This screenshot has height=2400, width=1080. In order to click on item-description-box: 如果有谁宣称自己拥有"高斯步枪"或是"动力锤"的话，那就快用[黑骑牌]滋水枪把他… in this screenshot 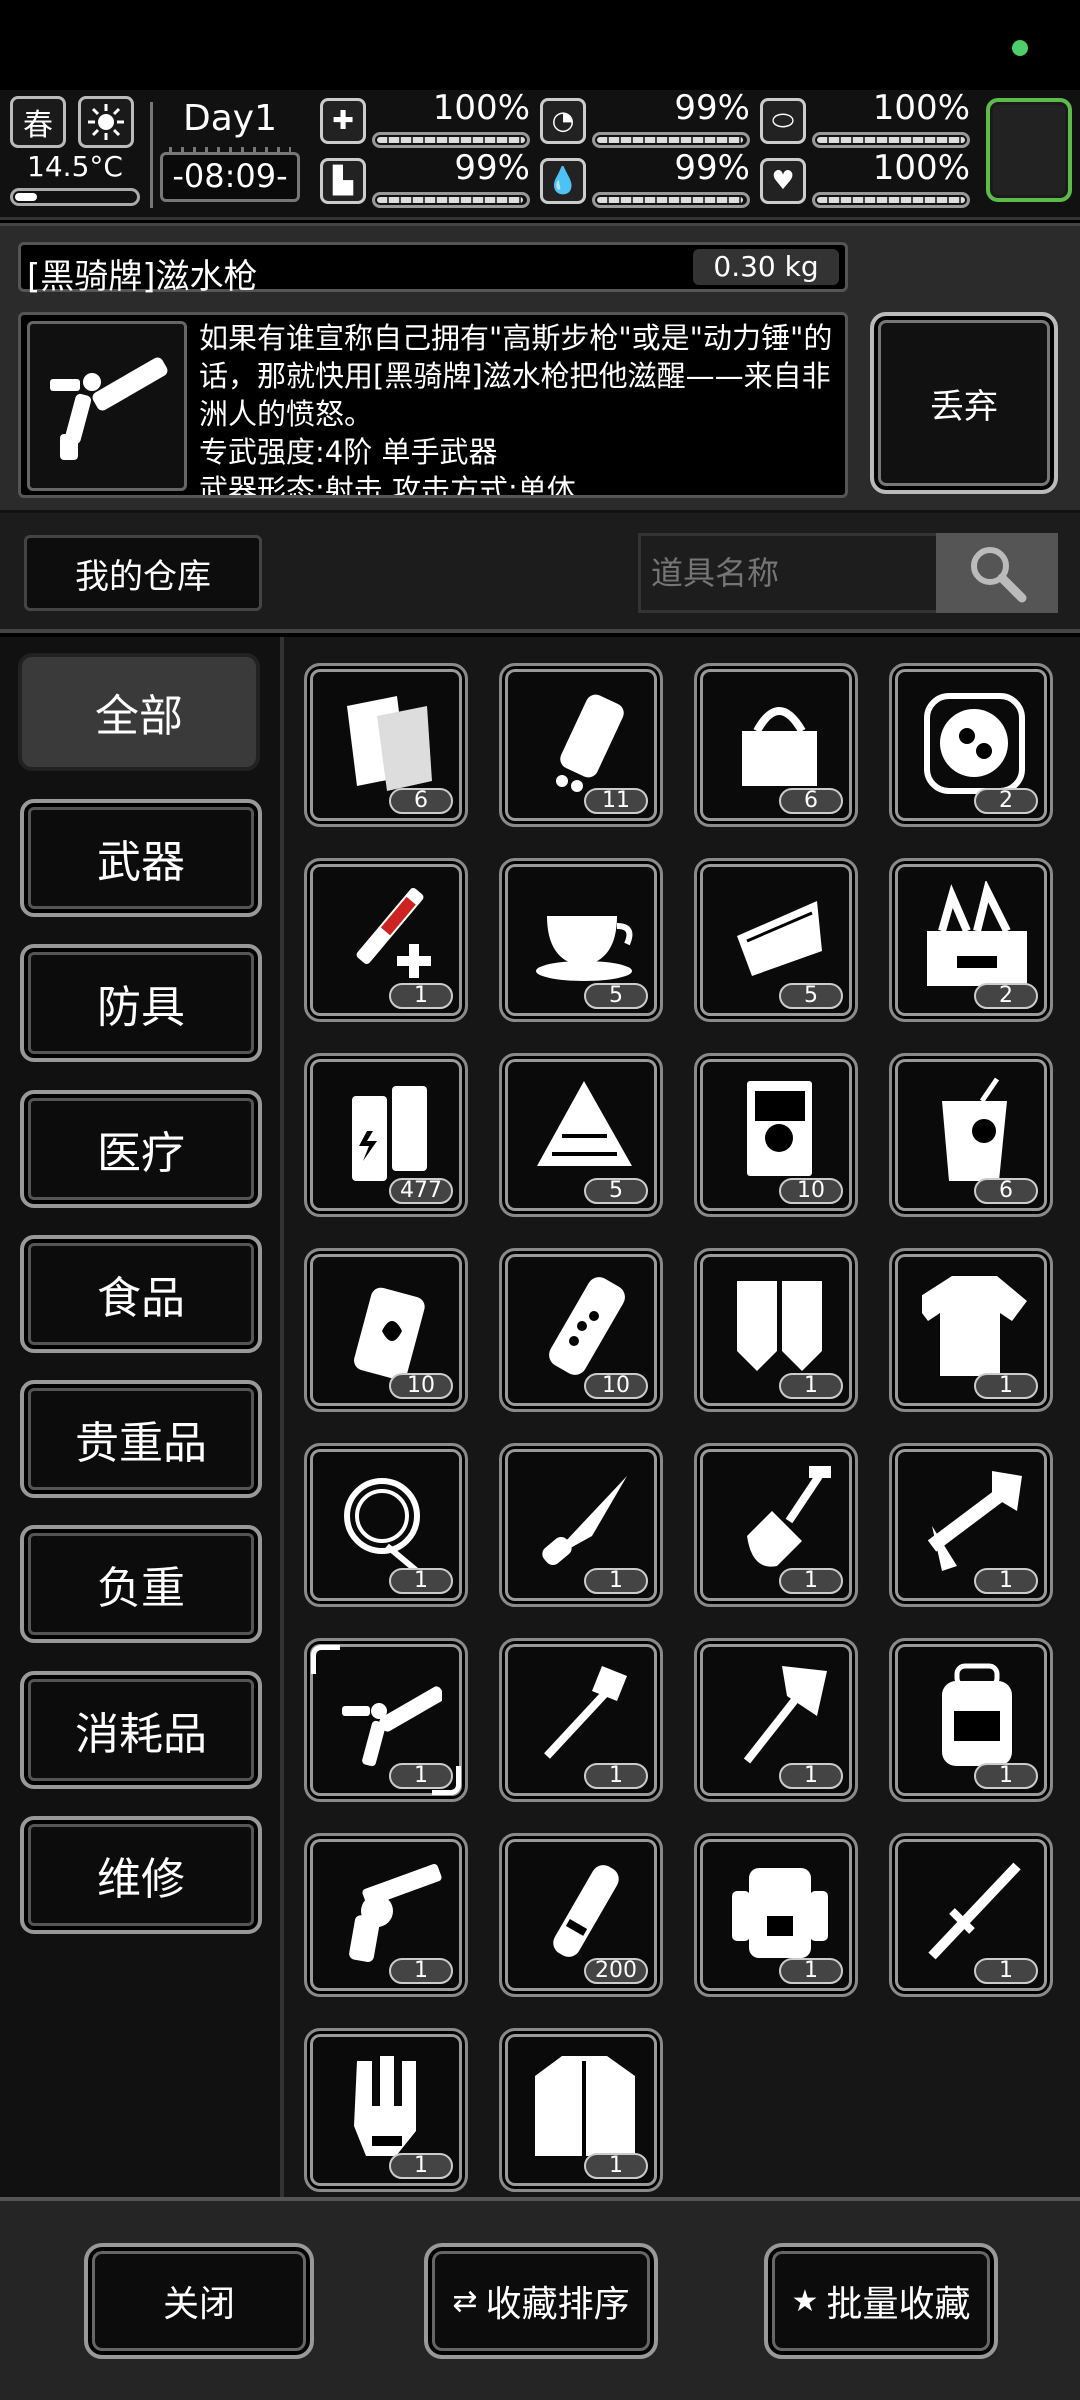, I will do `click(433, 405)`.